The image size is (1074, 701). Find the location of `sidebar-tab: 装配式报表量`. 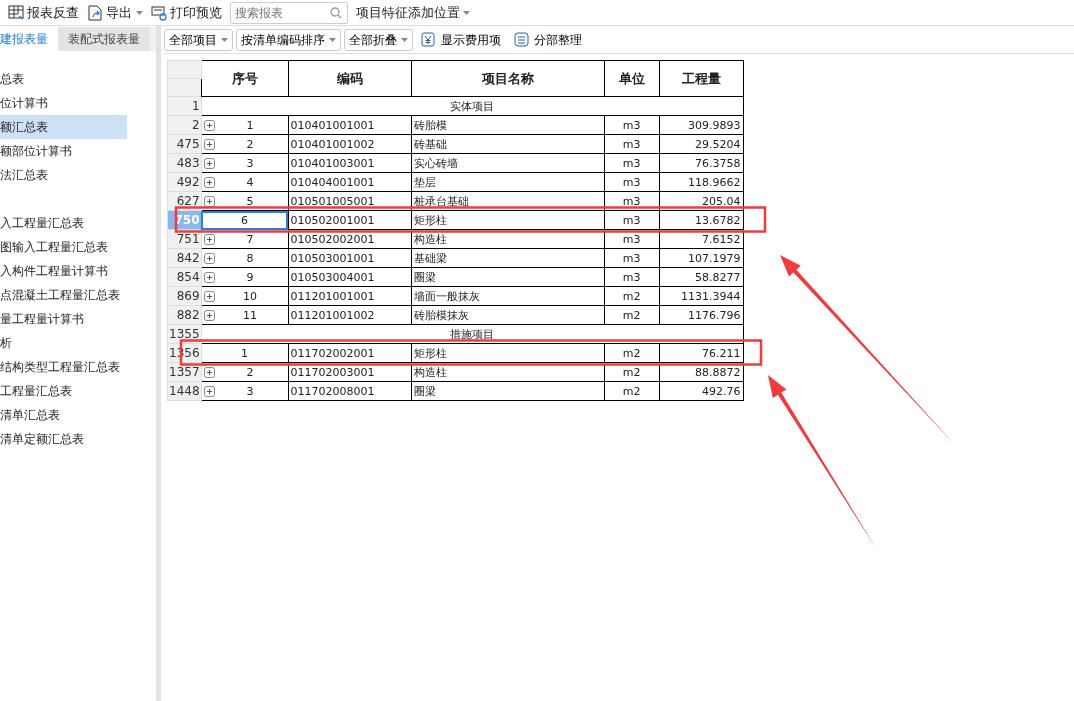

sidebar-tab: 装配式报表量 is located at coordinates (104, 39).